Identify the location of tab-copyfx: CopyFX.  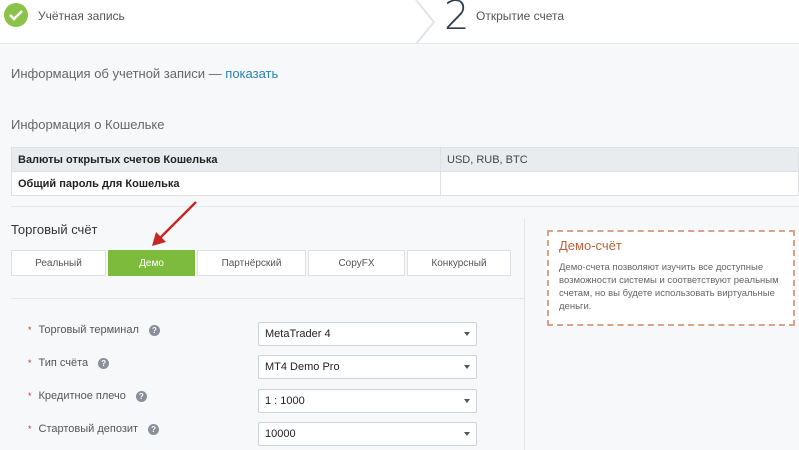
(356, 263).